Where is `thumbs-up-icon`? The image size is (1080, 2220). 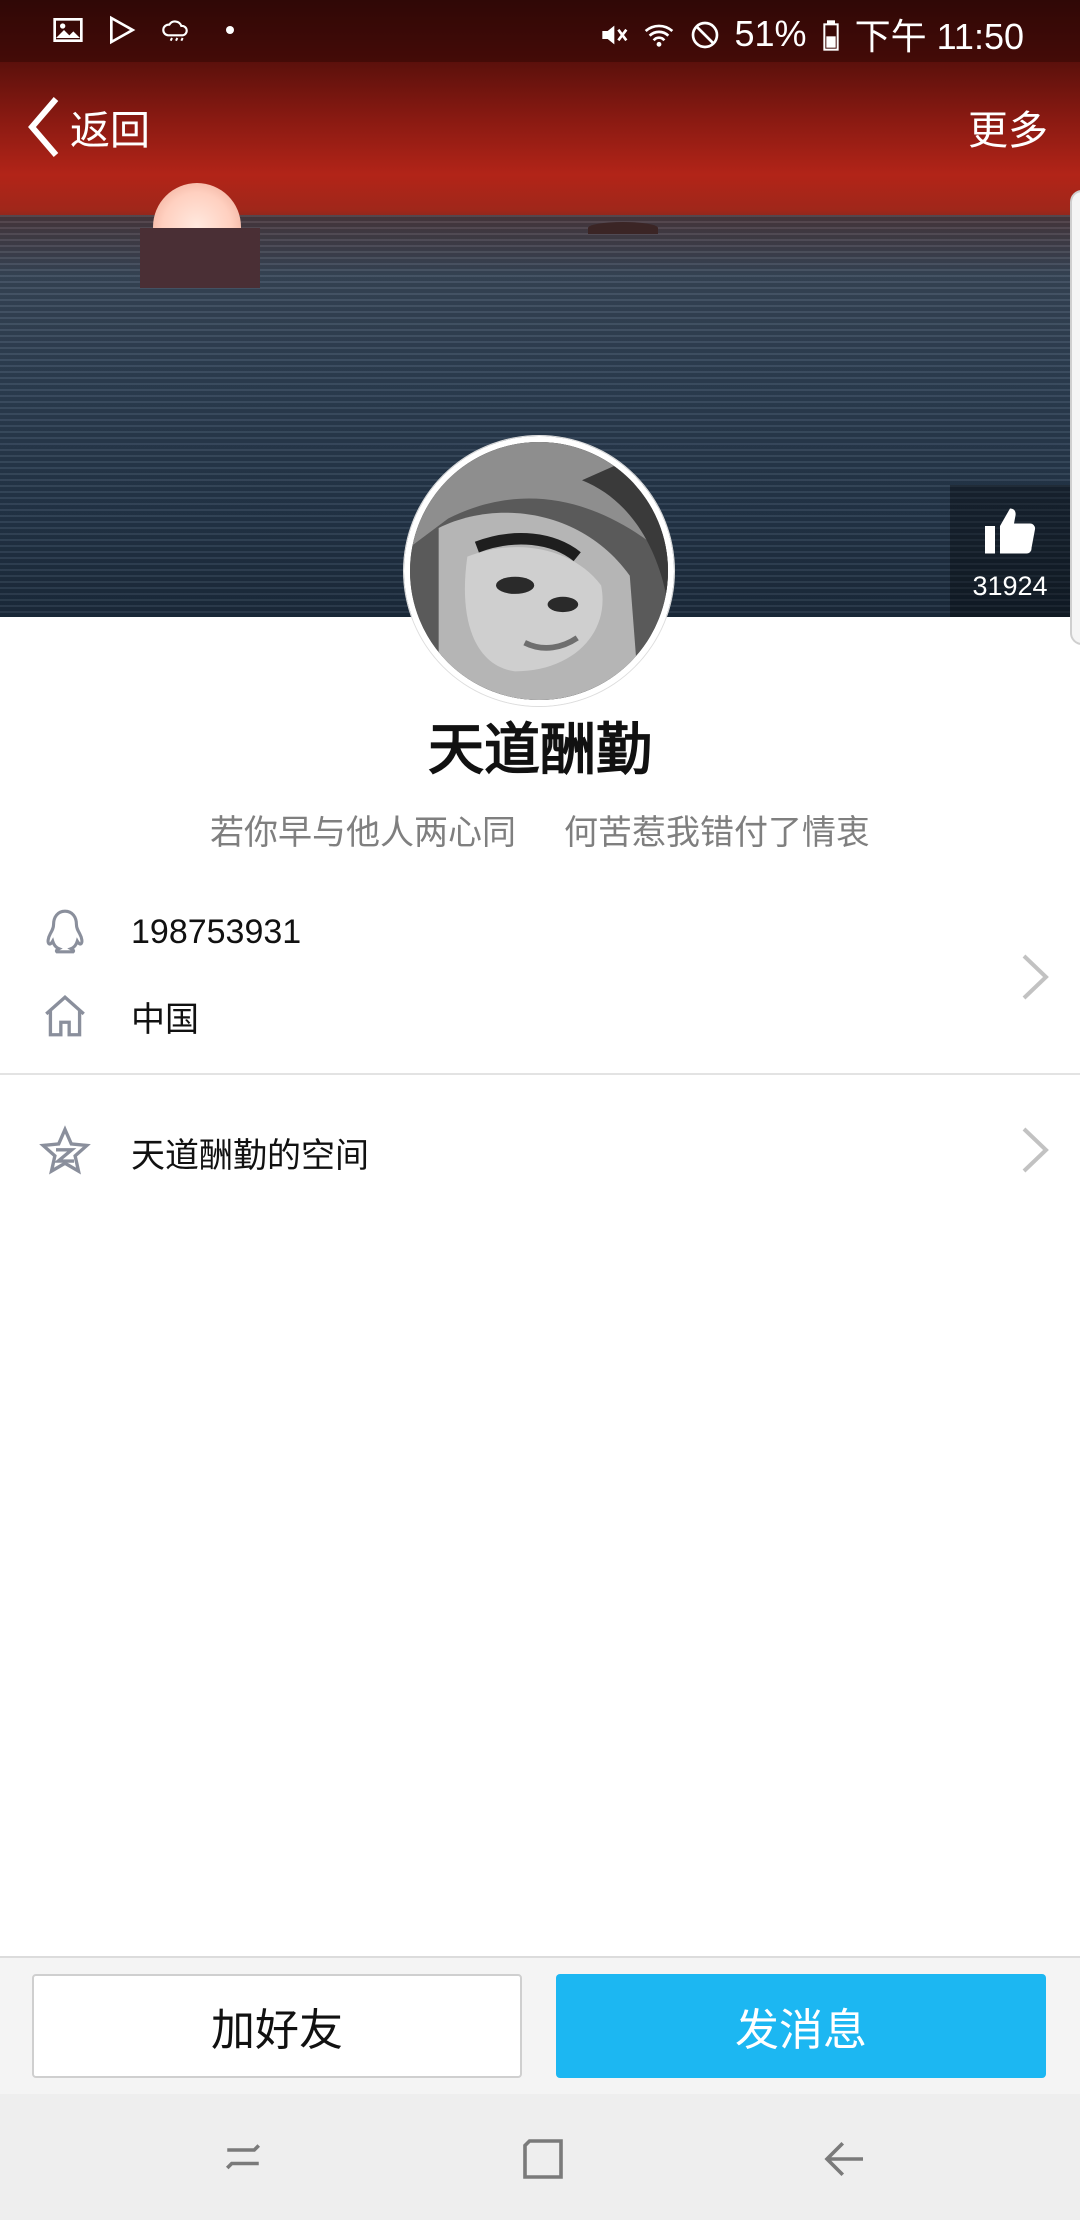
thumbs-up-icon is located at coordinates (1010, 533).